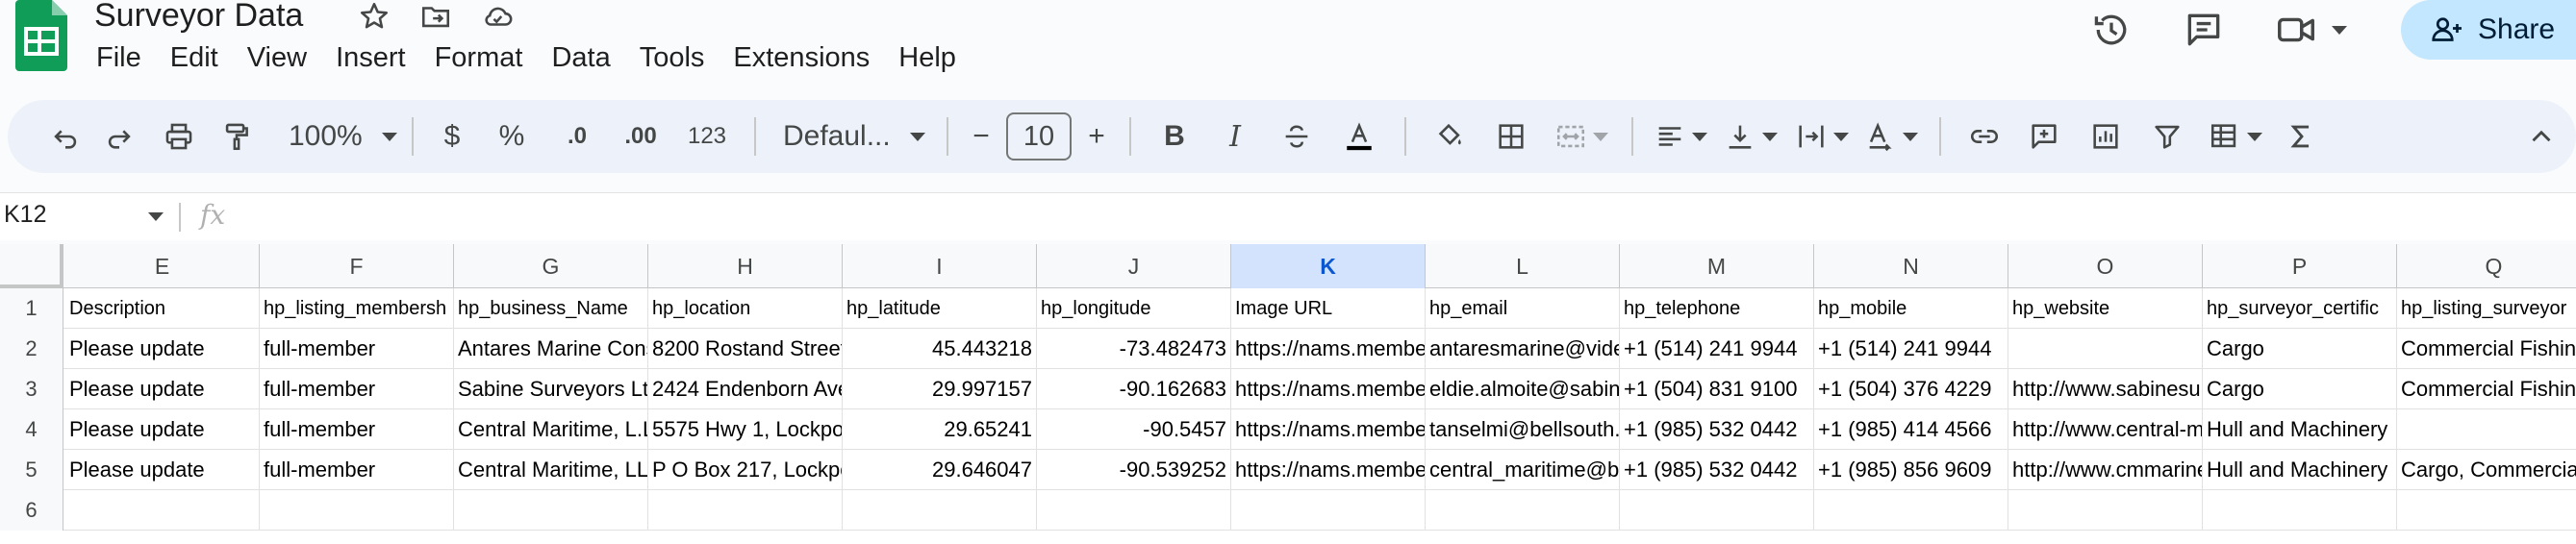  What do you see at coordinates (375, 16) in the screenshot?
I see `star-icon` at bounding box center [375, 16].